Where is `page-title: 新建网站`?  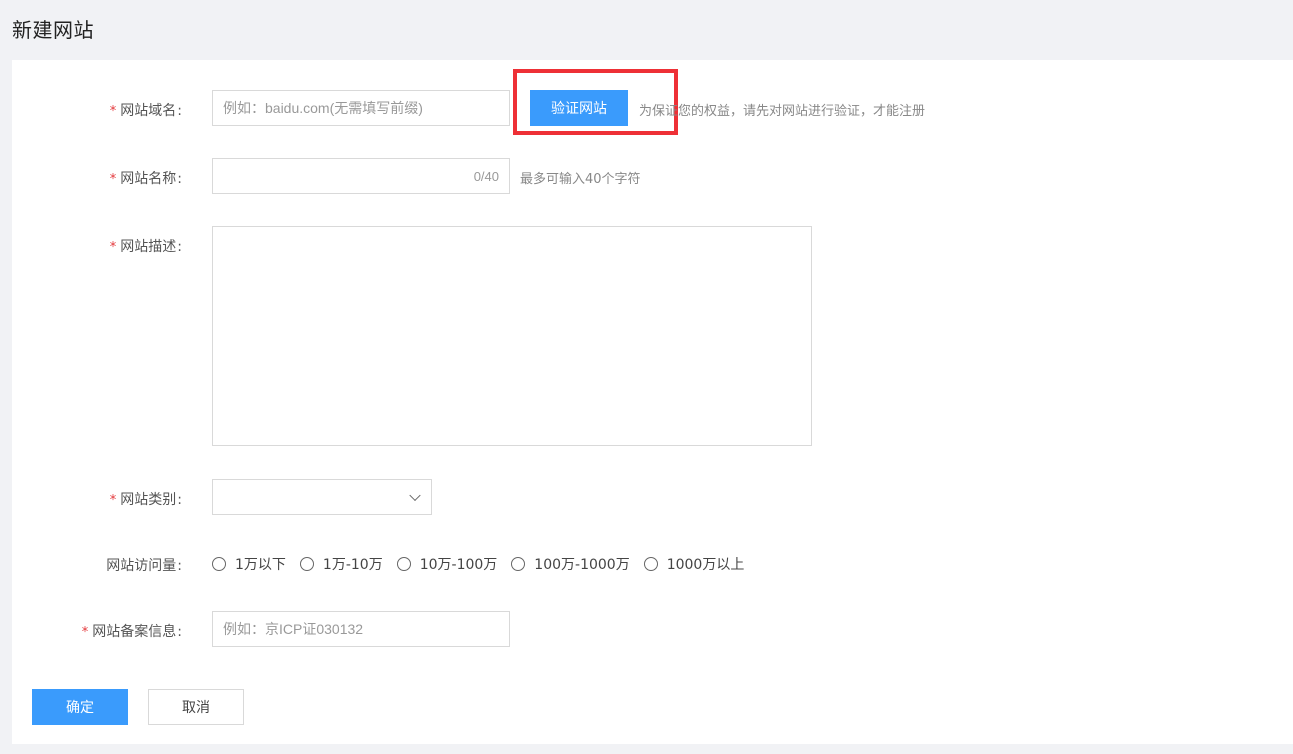
page-title: 新建网站 is located at coordinates (53, 30).